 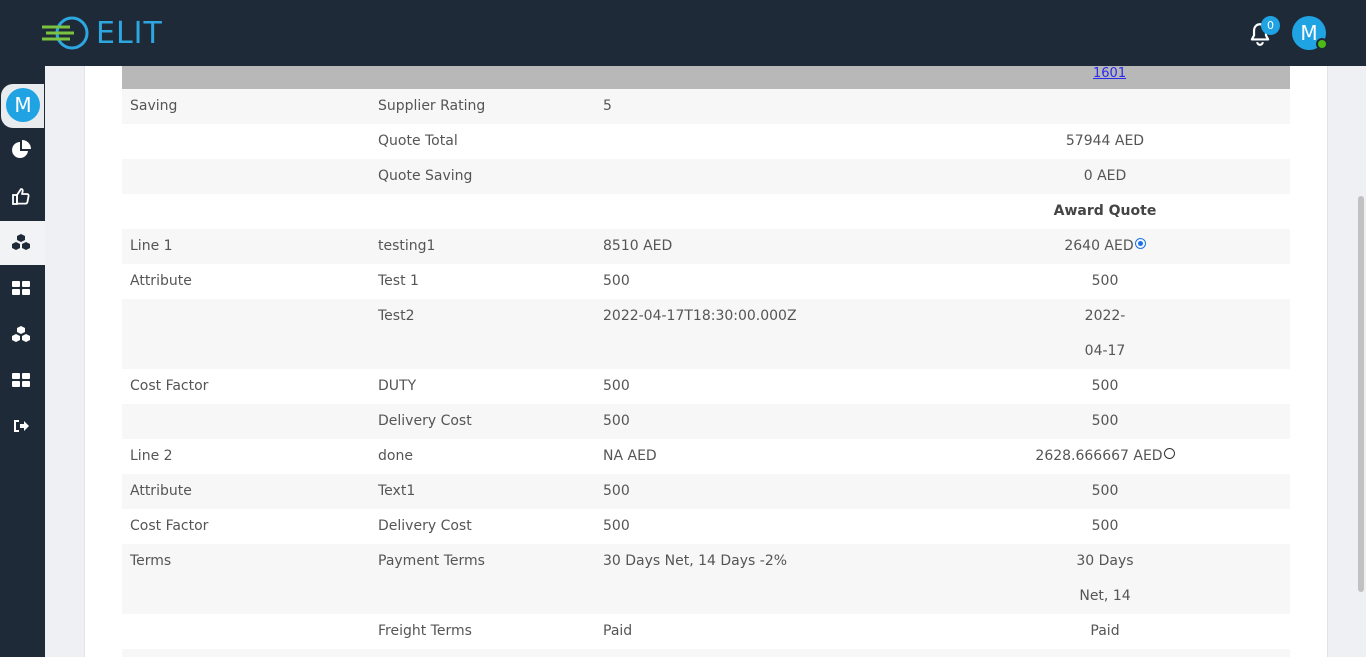 I want to click on row-field: Payment Terms, so click(x=431, y=561).